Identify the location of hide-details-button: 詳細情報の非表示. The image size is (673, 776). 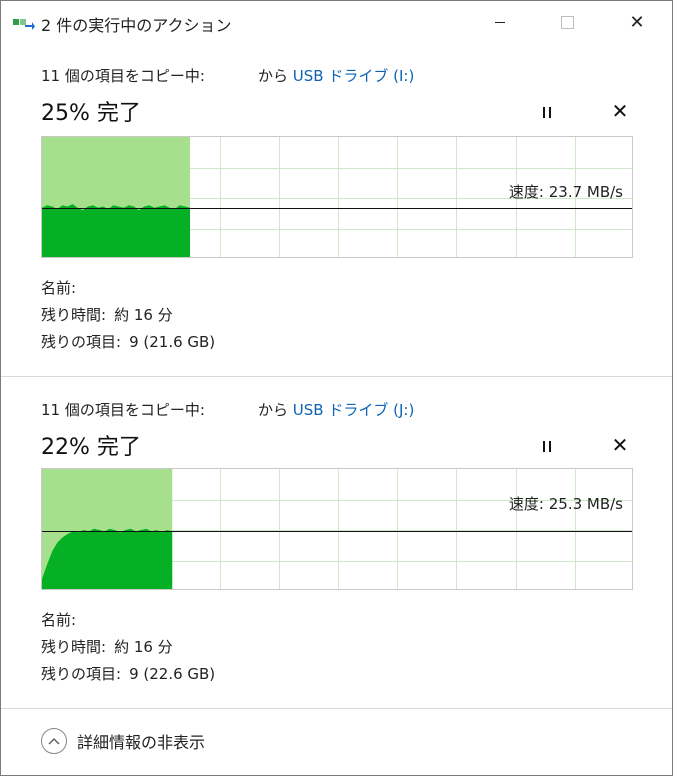
(123, 741).